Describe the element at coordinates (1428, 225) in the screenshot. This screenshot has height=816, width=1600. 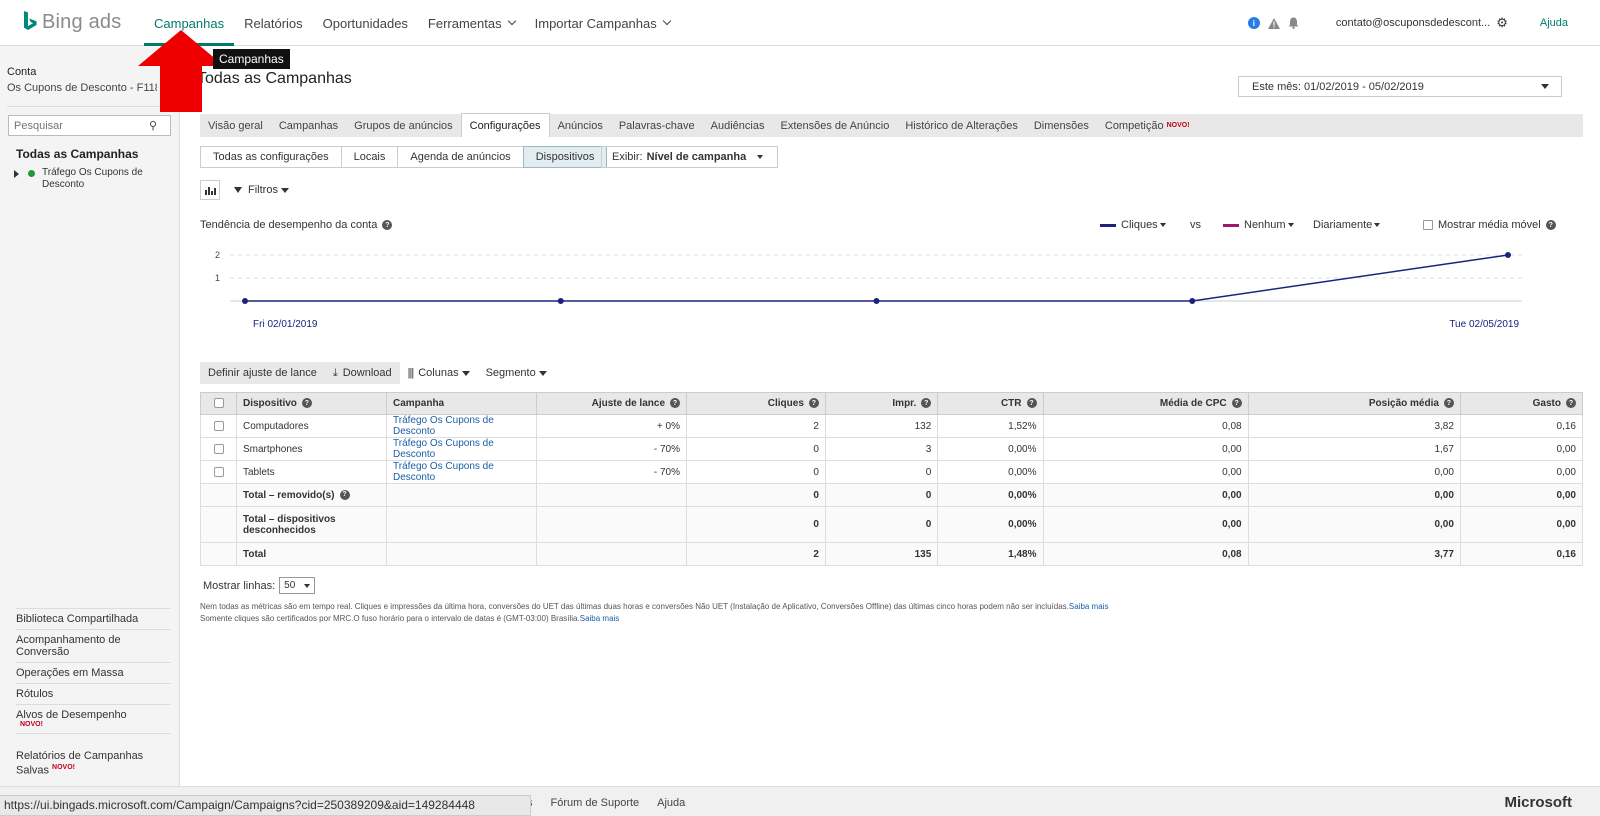
I see `moving-average-checkbox` at that location.